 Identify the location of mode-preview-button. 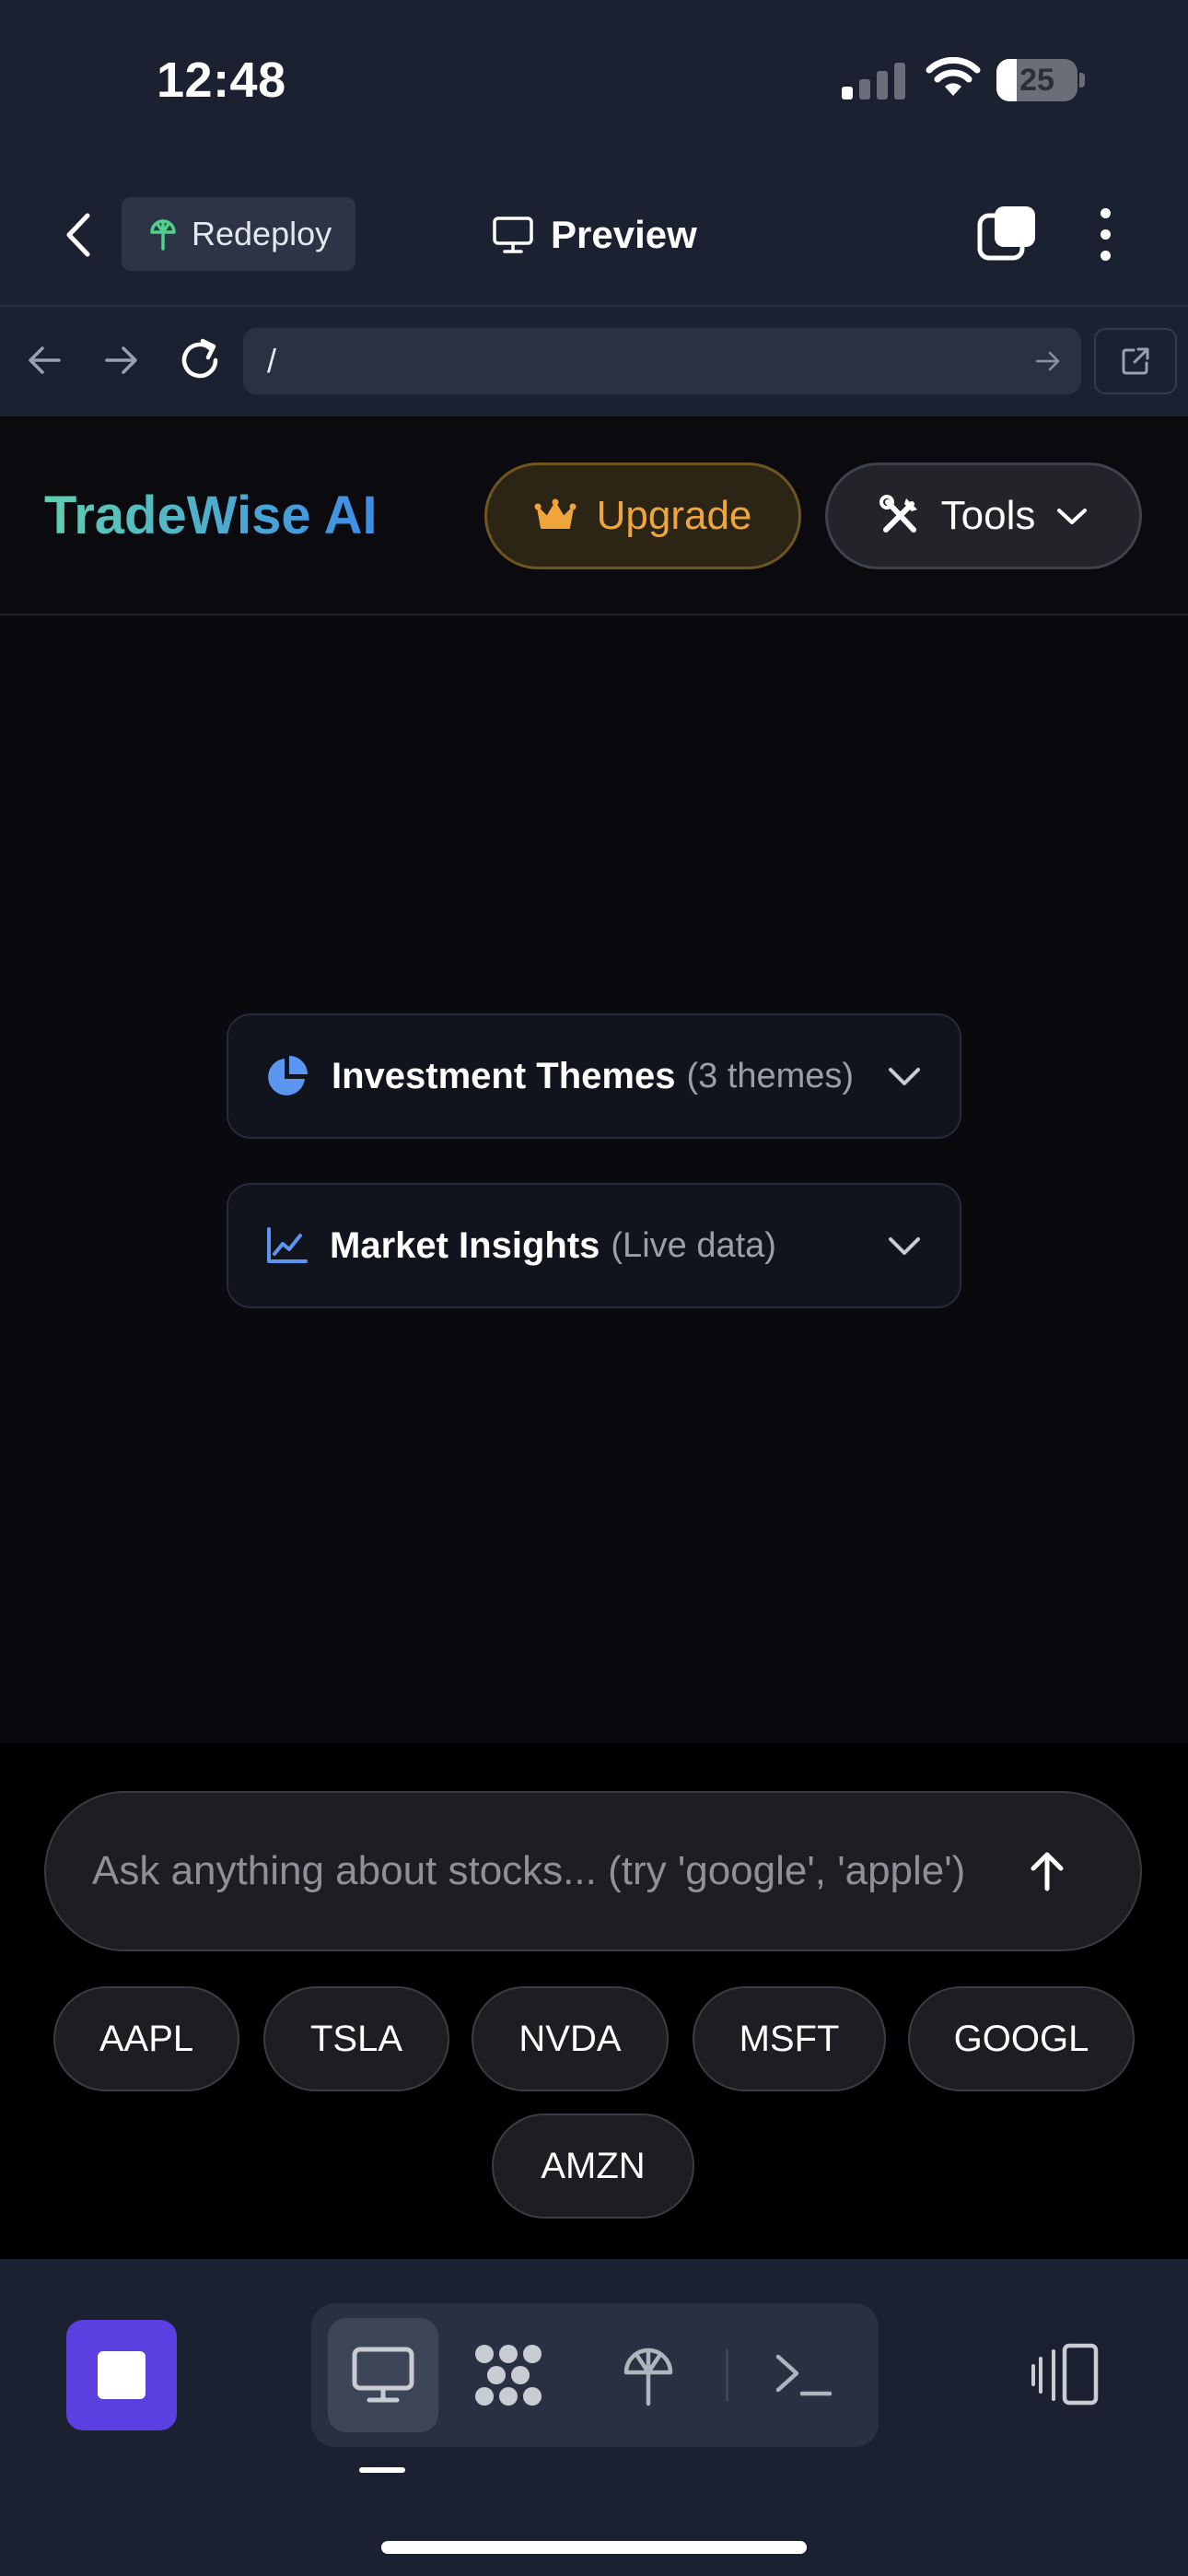
(383, 2375).